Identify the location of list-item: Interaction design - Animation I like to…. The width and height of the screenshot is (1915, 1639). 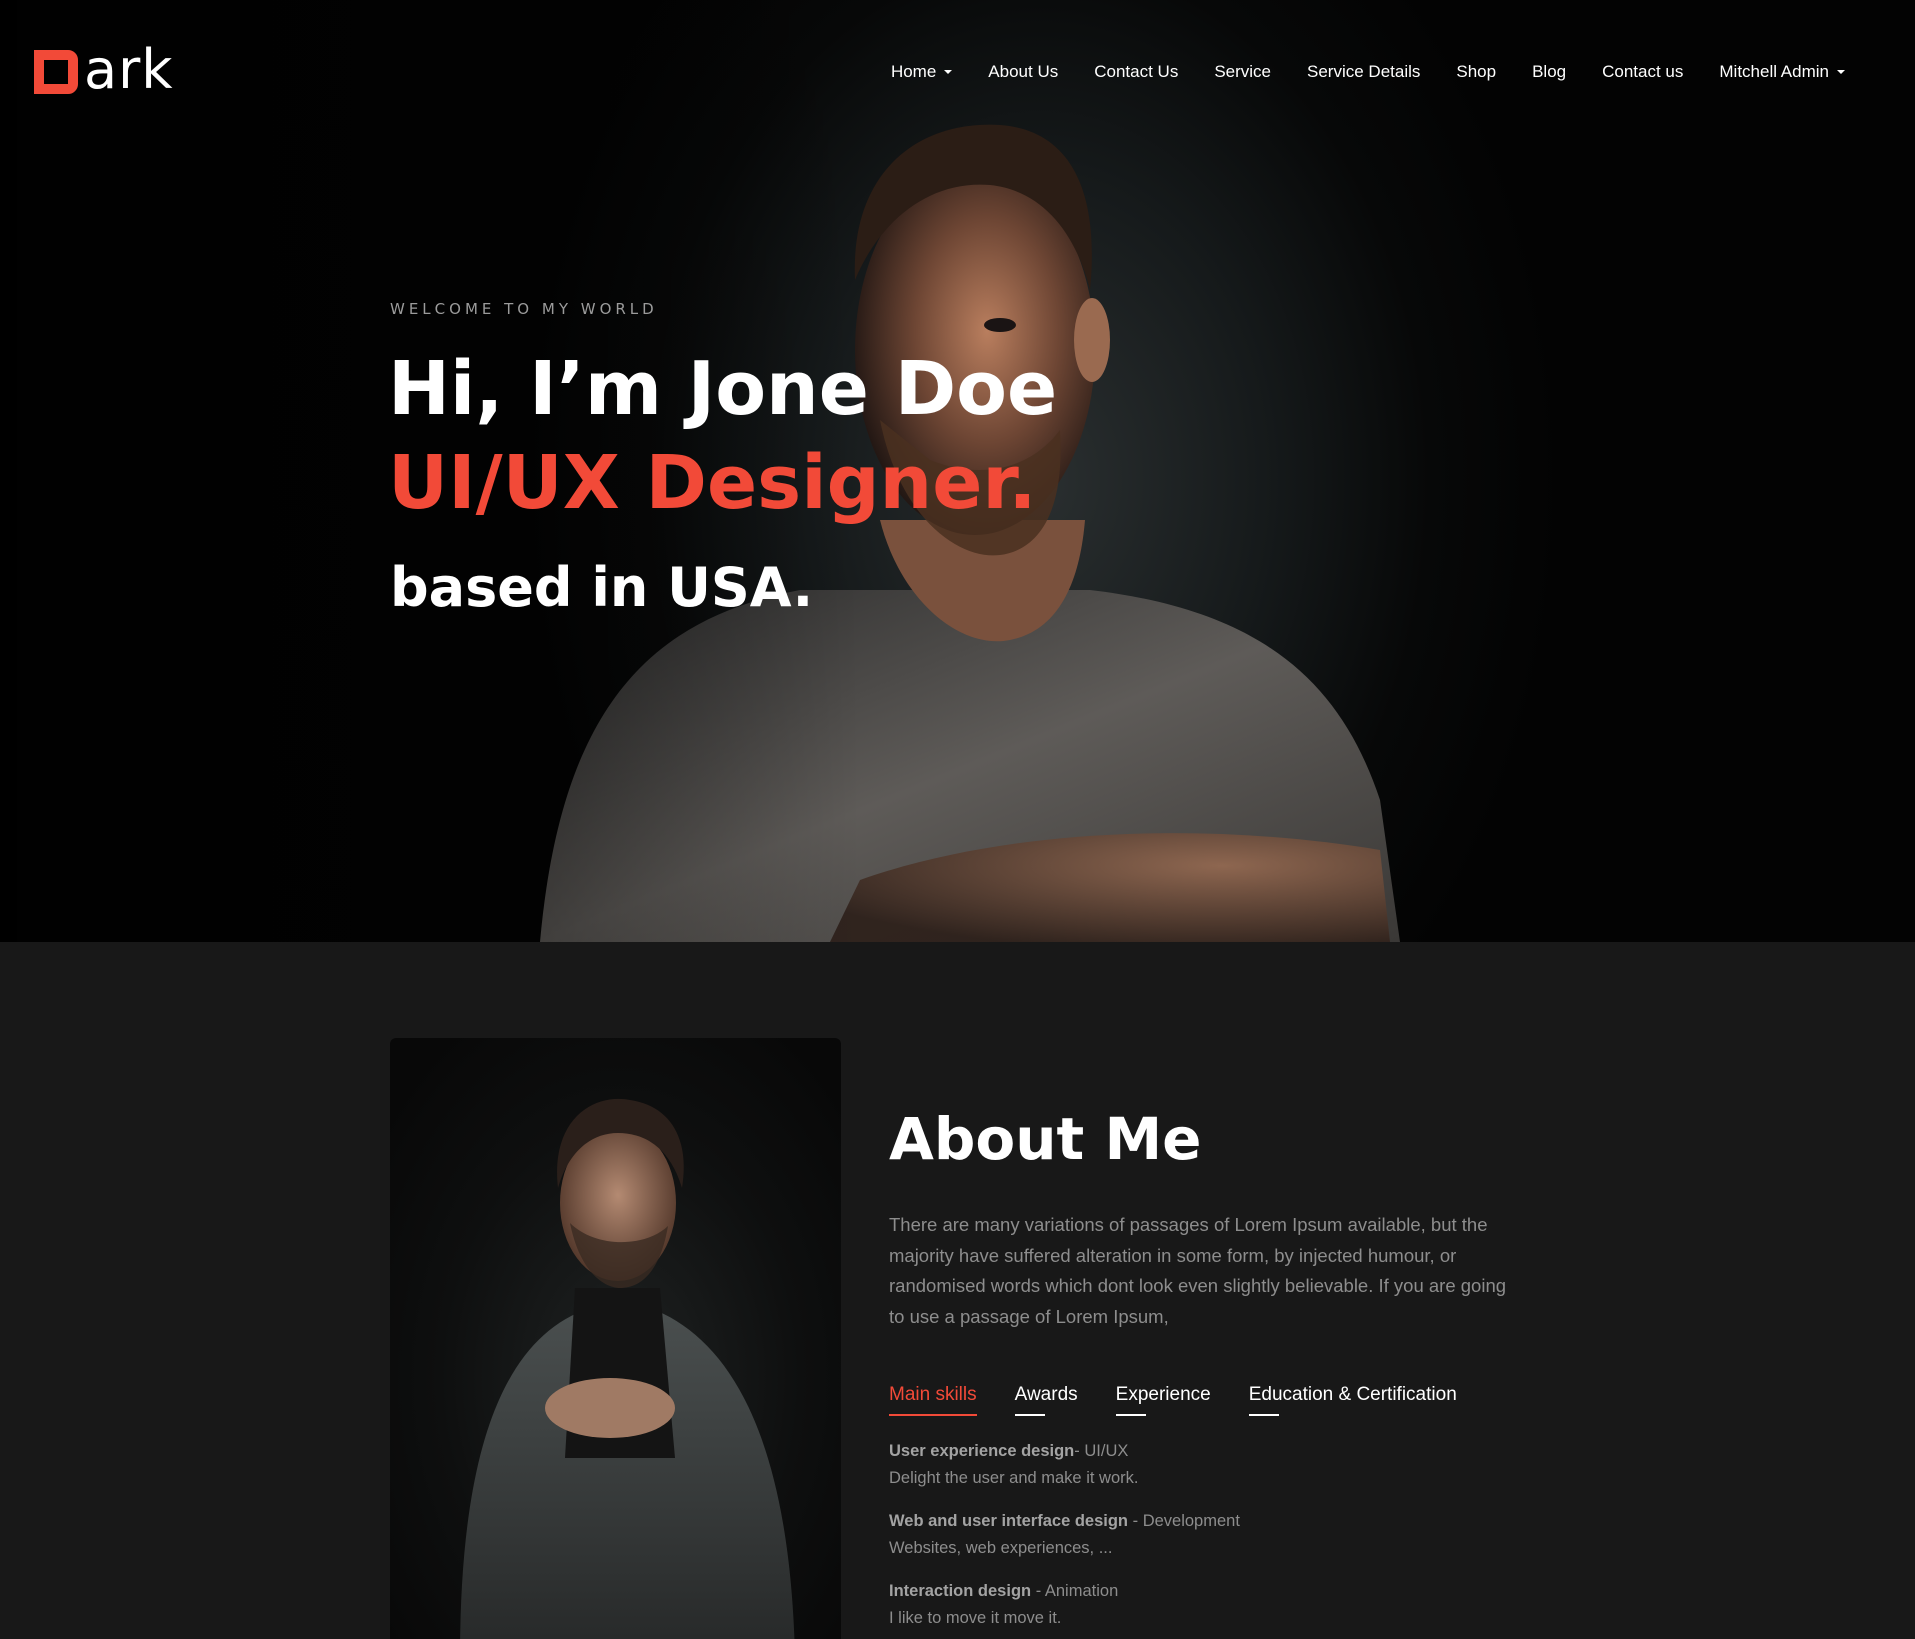
(1209, 1605).